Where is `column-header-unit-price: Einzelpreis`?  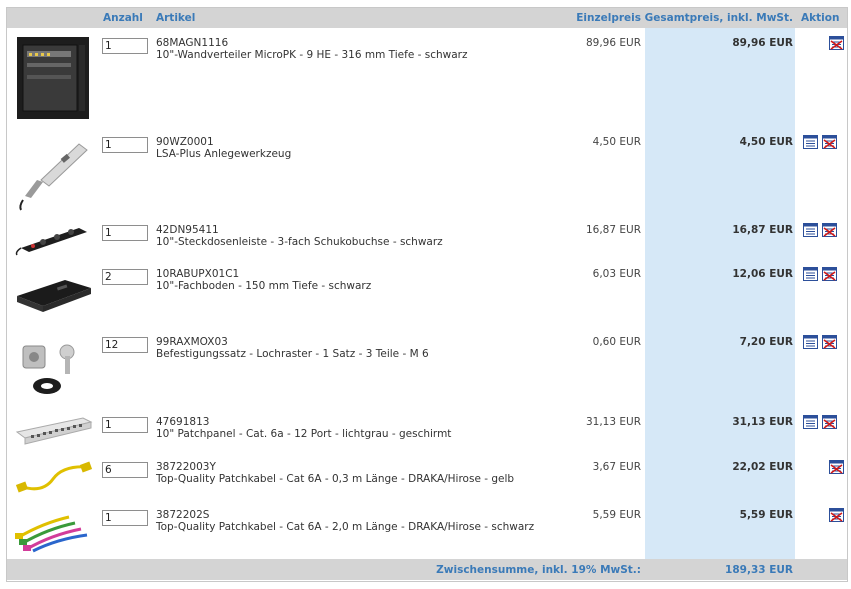
column-header-unit-price: Einzelpreis is located at coordinates (608, 18).